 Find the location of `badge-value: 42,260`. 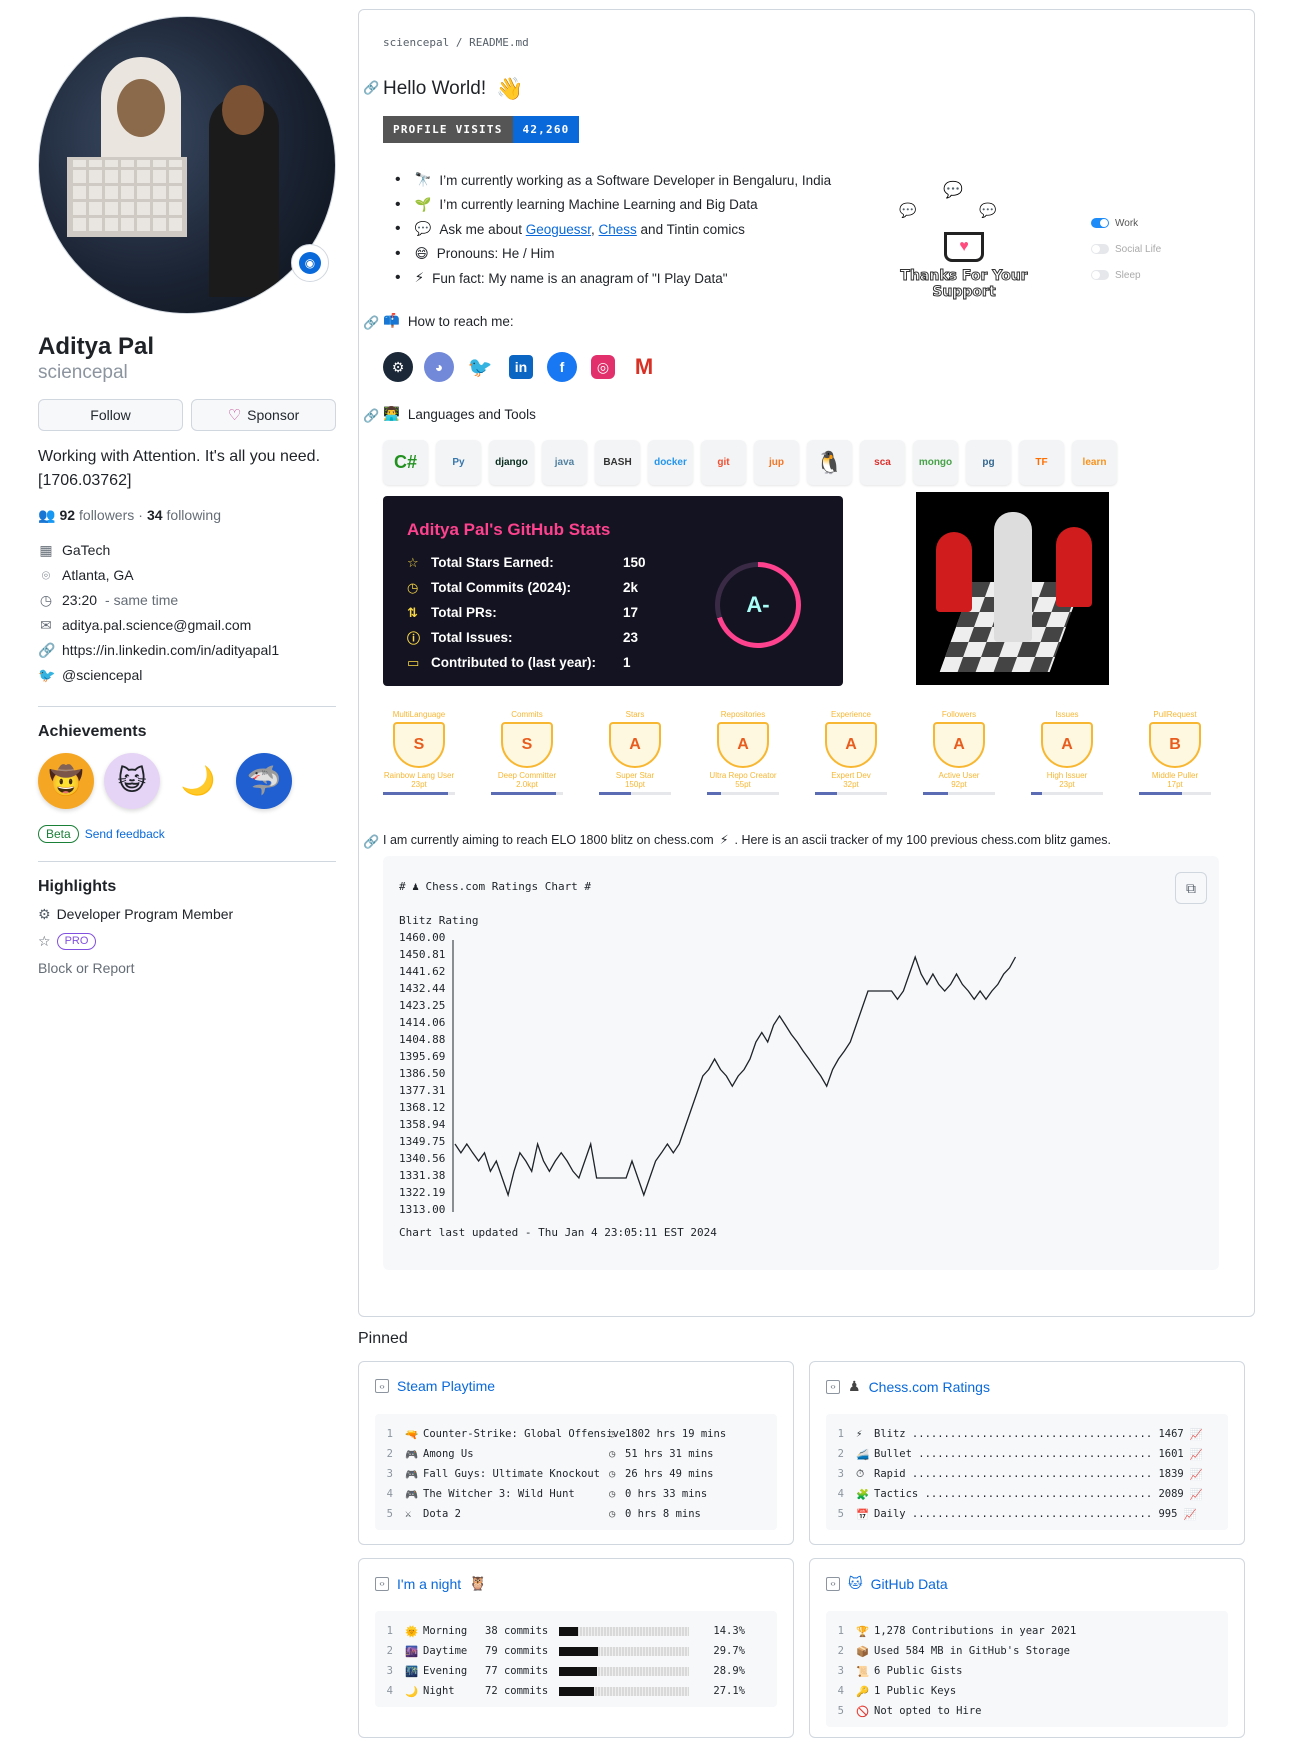

badge-value: 42,260 is located at coordinates (546, 129).